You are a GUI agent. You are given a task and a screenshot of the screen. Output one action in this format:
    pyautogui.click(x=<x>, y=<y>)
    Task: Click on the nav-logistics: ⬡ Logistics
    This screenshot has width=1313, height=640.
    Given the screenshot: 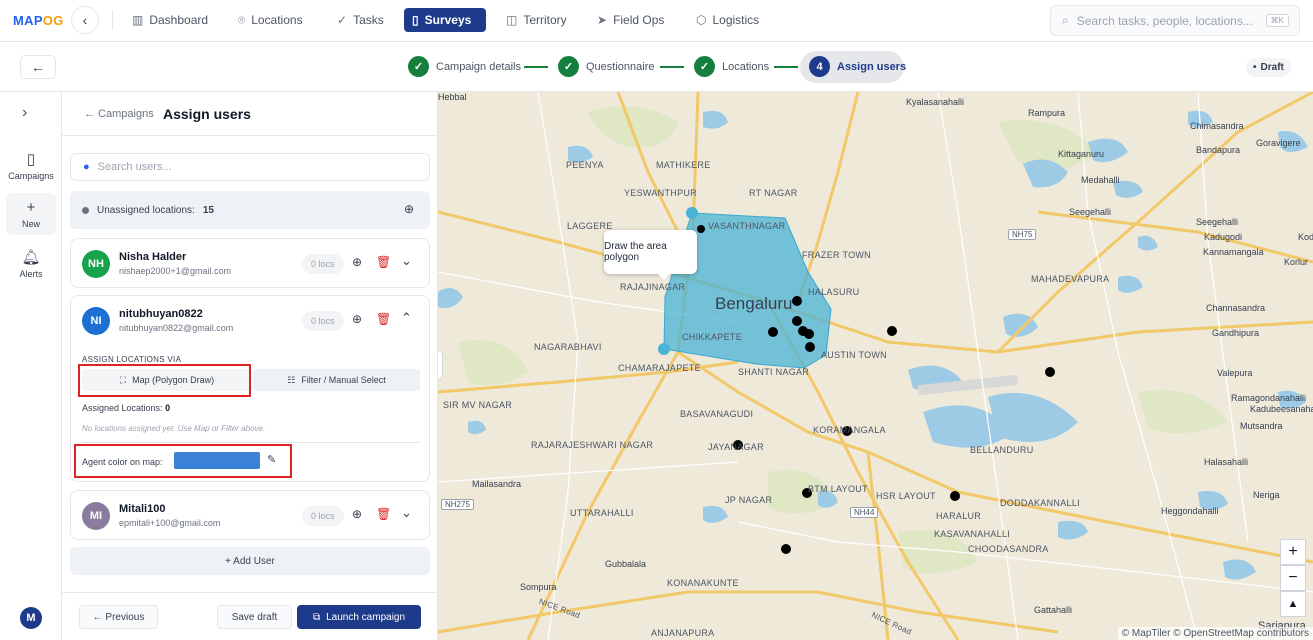 What is the action you would take?
    pyautogui.click(x=727, y=20)
    